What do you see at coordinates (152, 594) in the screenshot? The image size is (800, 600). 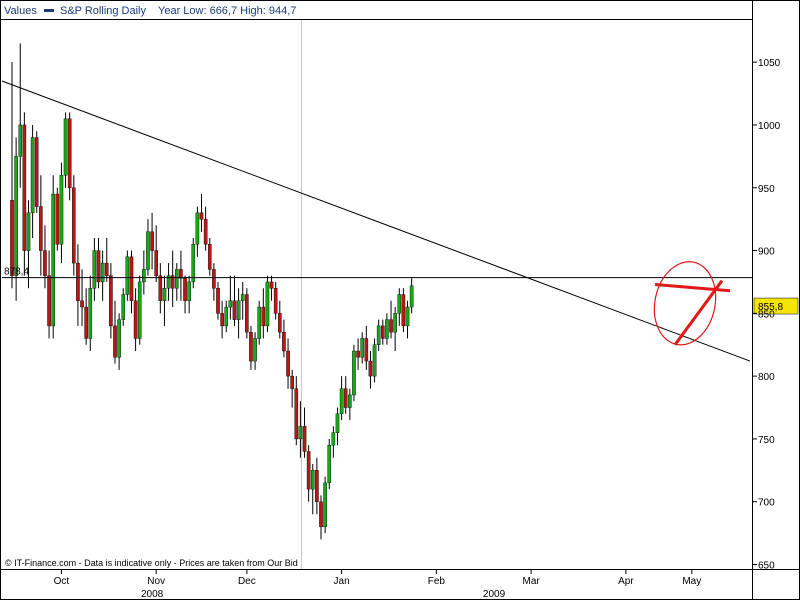 I see `year-label: 2008` at bounding box center [152, 594].